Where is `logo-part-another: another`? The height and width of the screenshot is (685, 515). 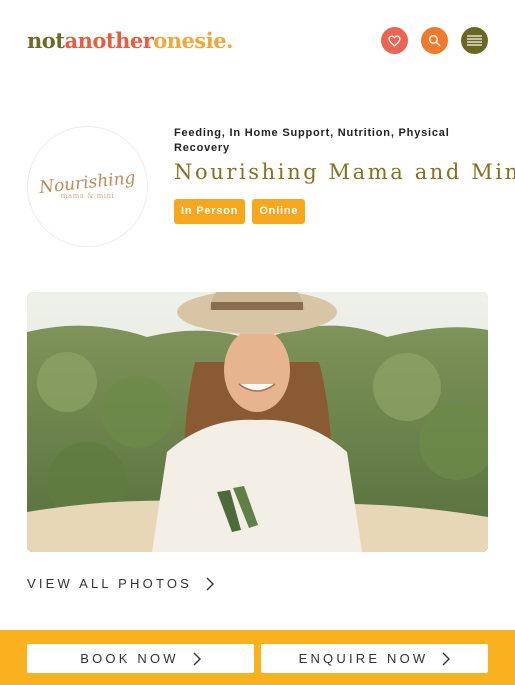
logo-part-another: another is located at coordinates (109, 40).